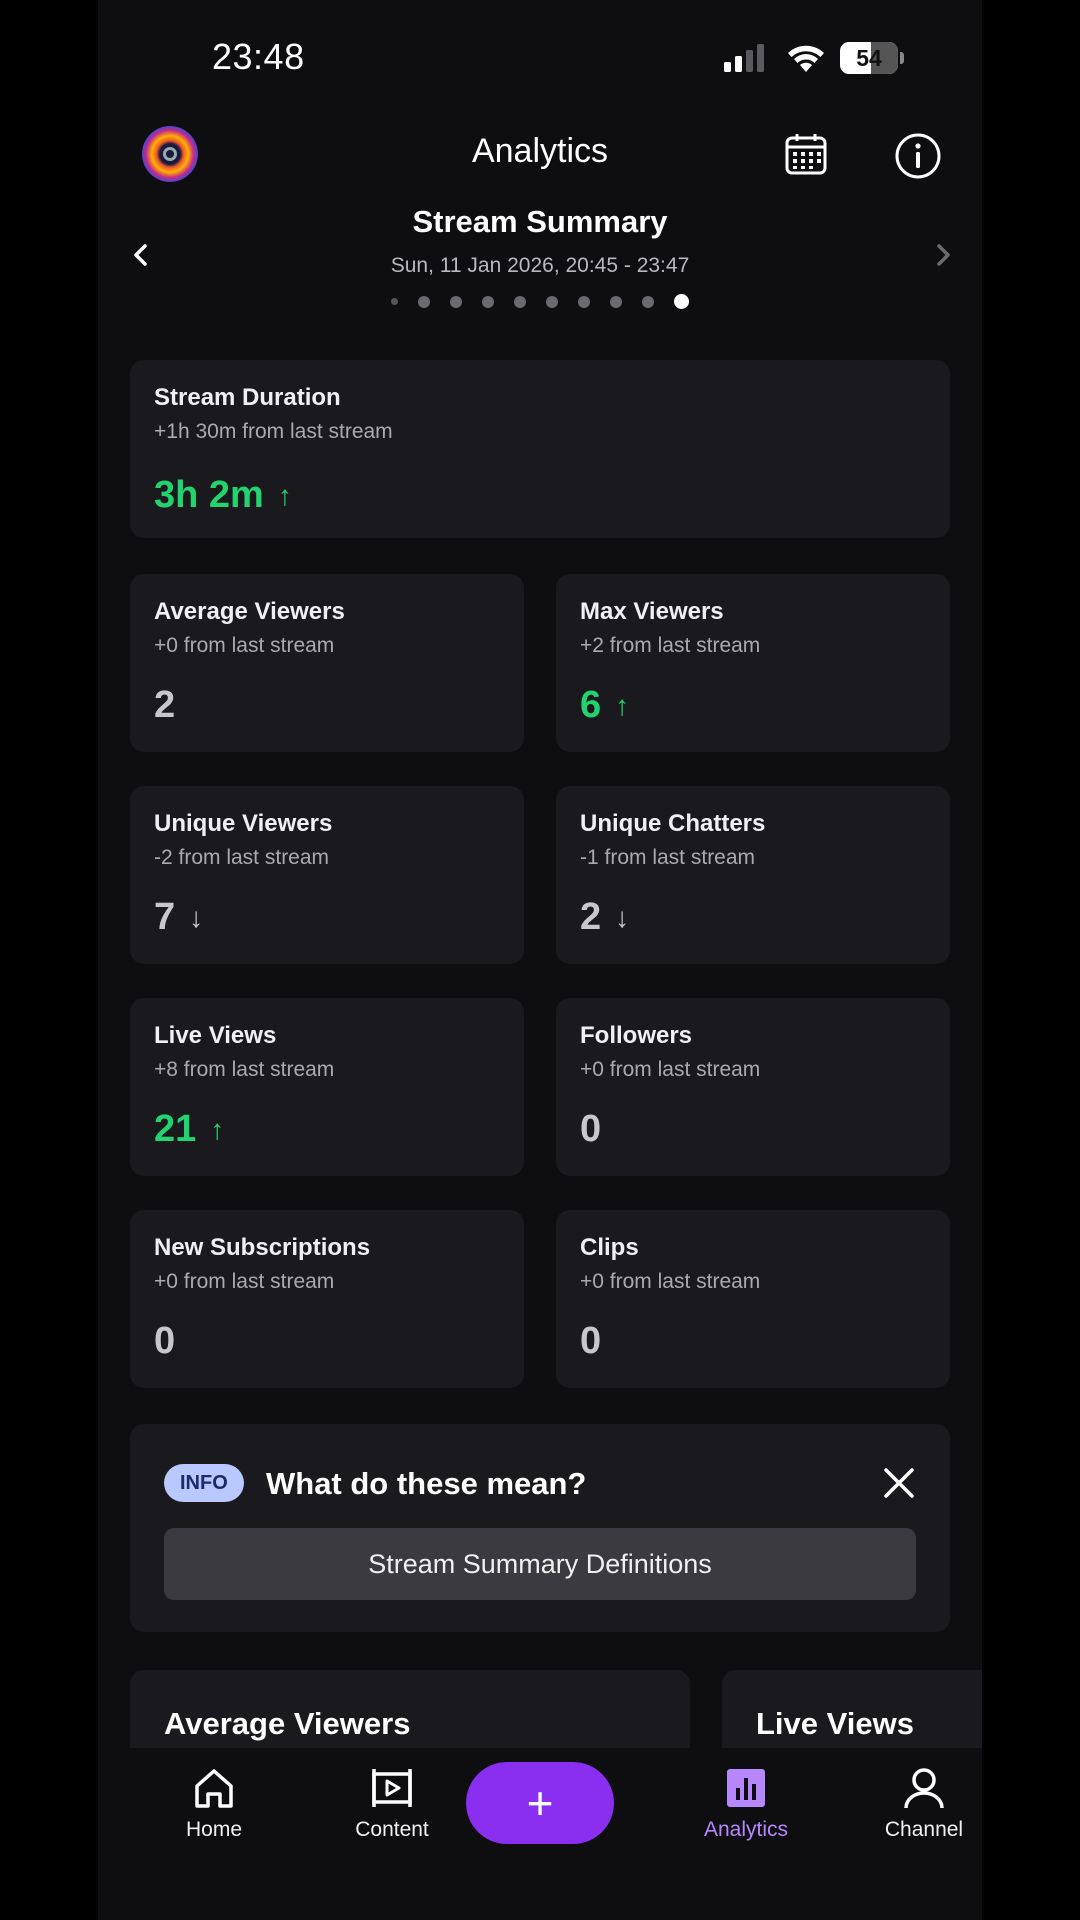 This screenshot has width=1080, height=1920. Describe the element at coordinates (681, 301) in the screenshot. I see `page-dot-active` at that location.